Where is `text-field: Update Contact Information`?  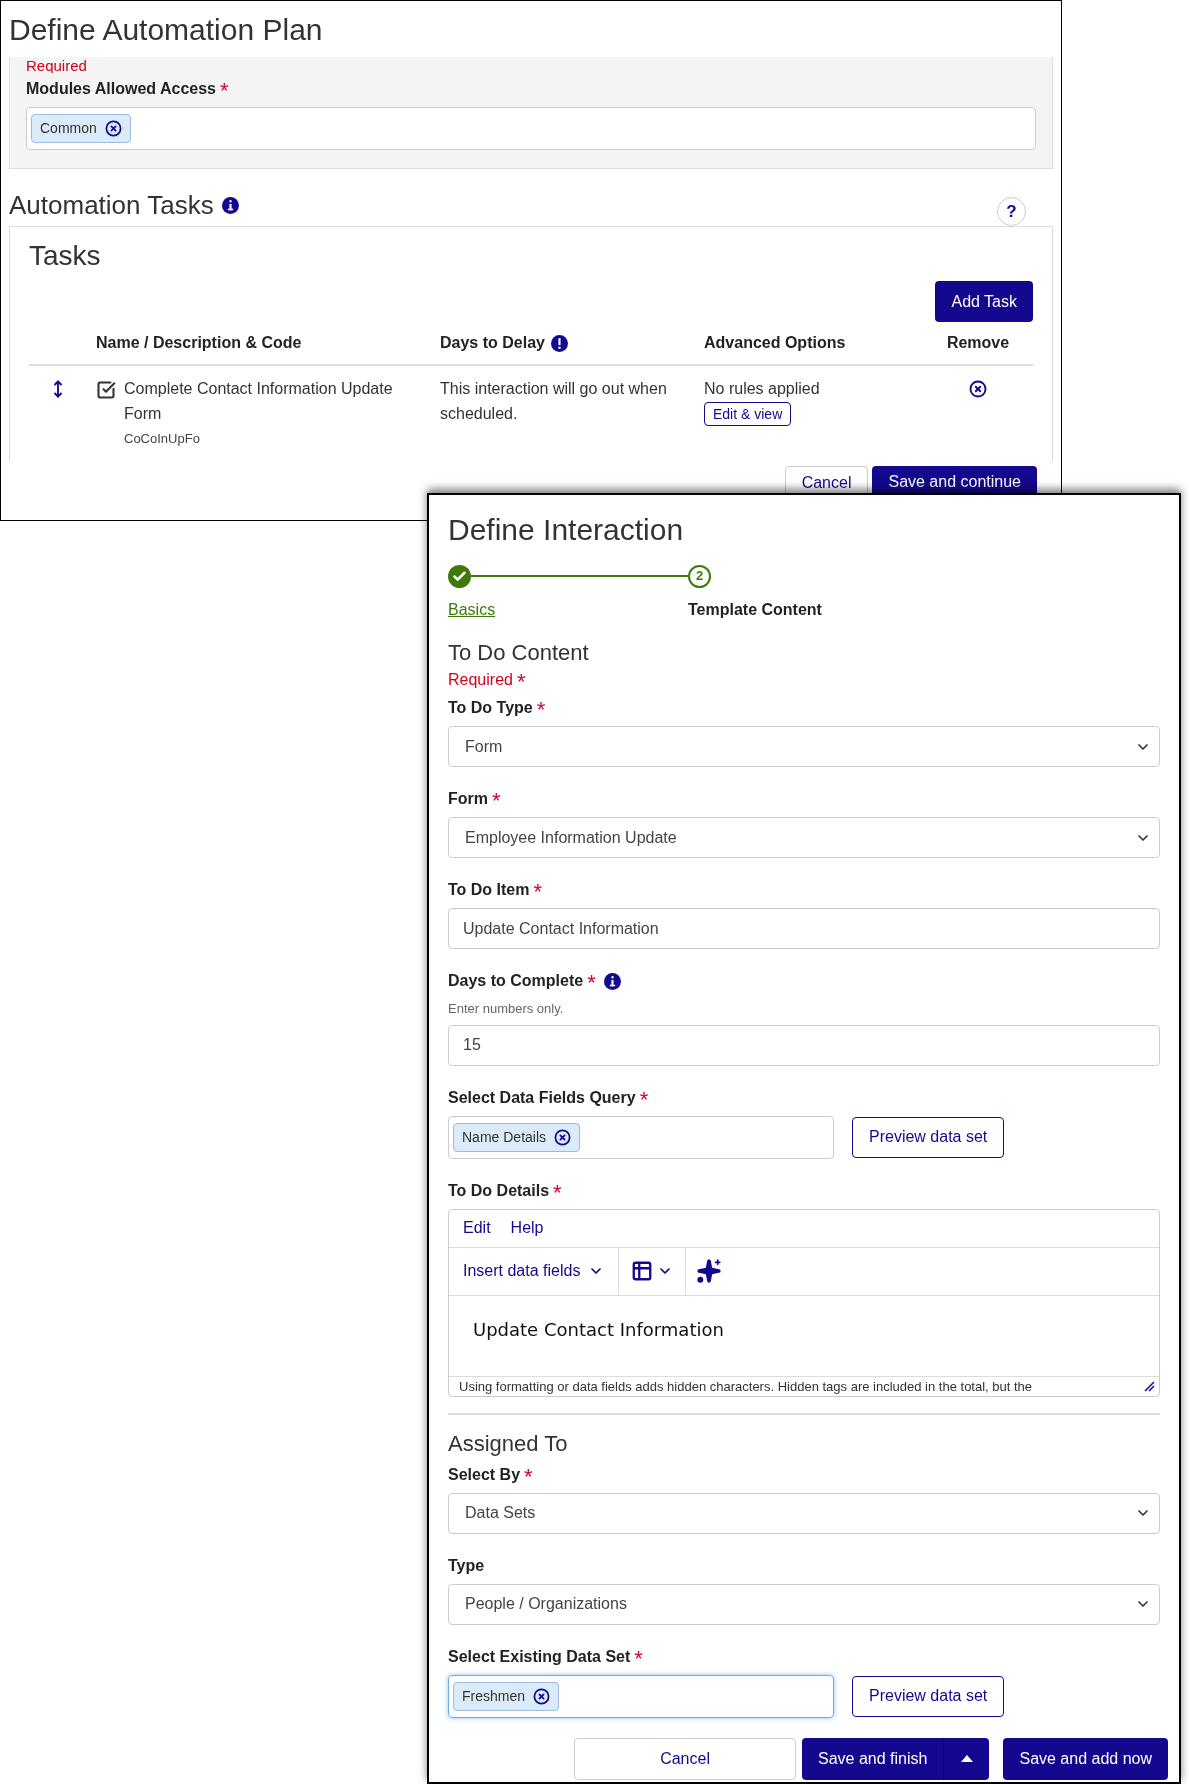
text-field: Update Contact Information is located at coordinates (804, 928).